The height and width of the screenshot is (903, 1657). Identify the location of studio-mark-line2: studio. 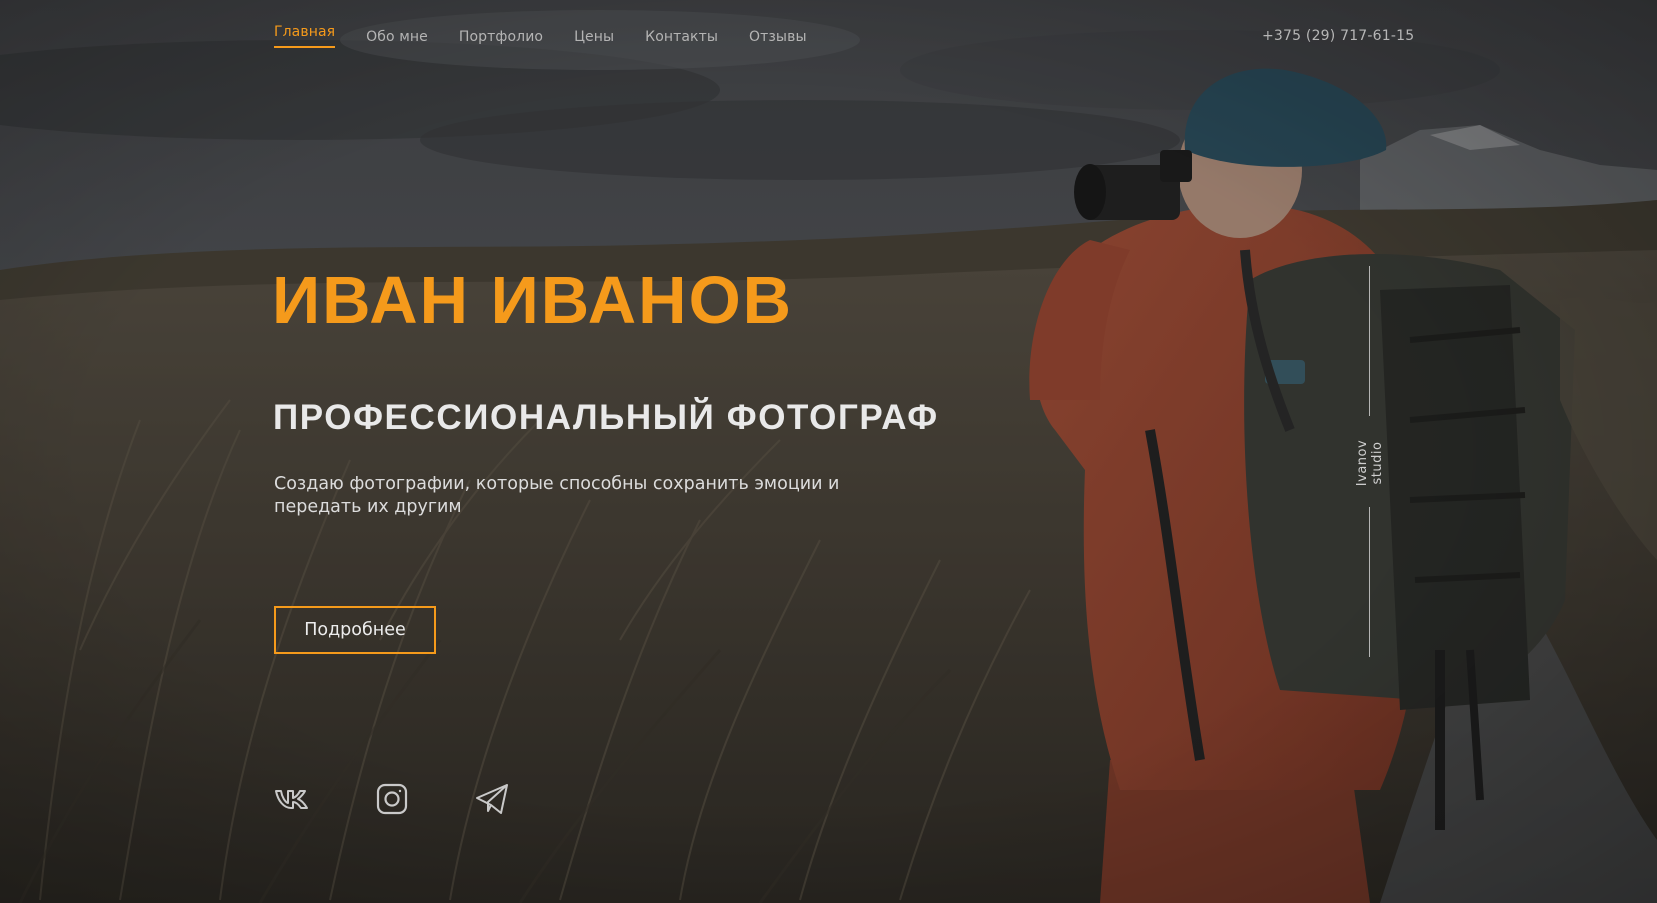
(1377, 463).